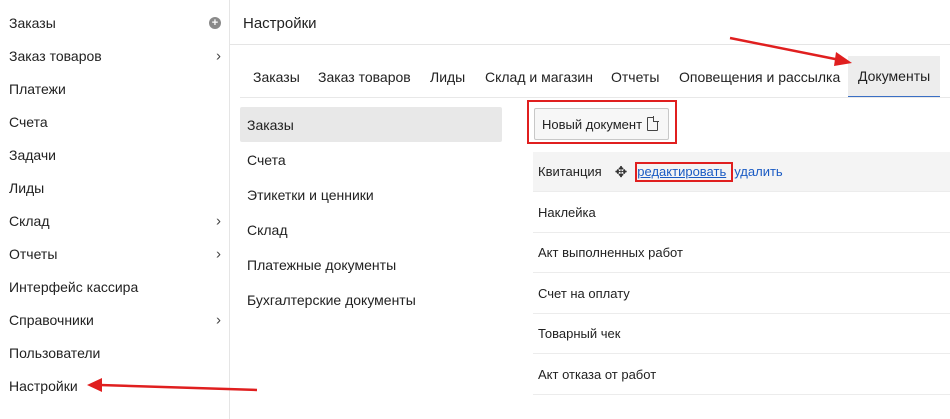 The height and width of the screenshot is (419, 950). Describe the element at coordinates (741, 375) in the screenshot. I see `document-row: Акт отказа от работ` at that location.